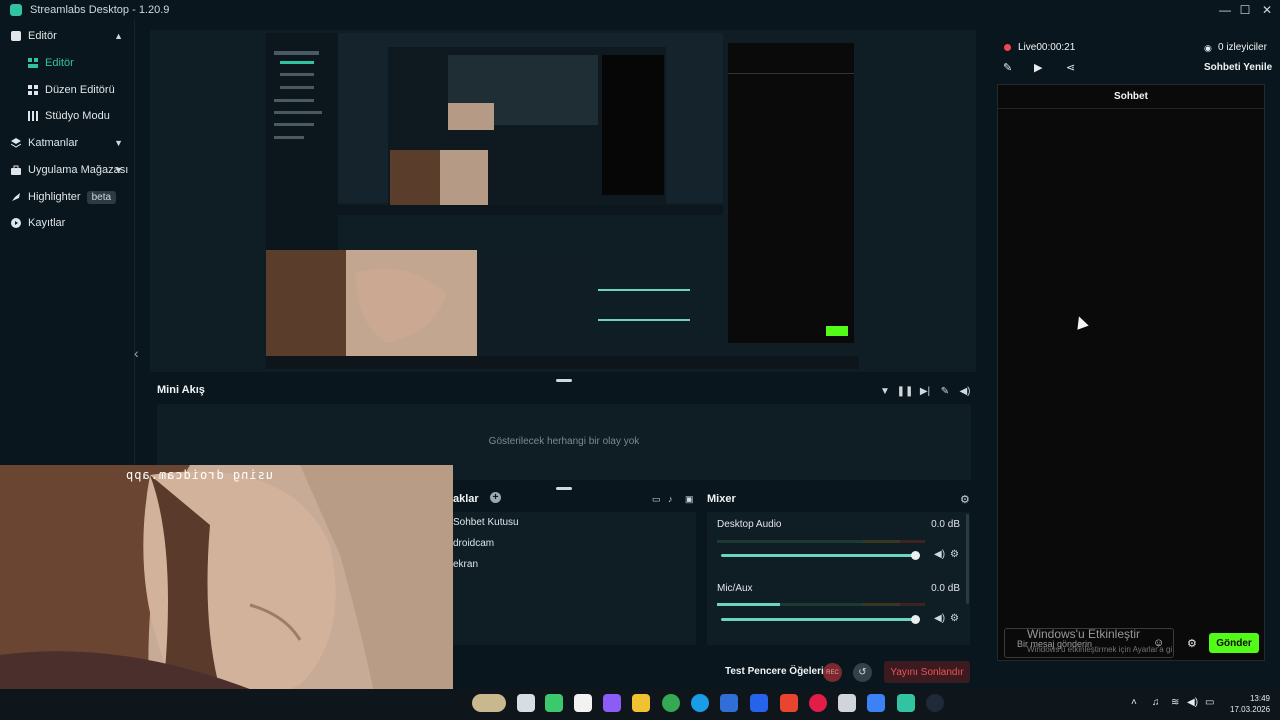 The height and width of the screenshot is (720, 1280). What do you see at coordinates (818, 703) in the screenshot?
I see `opera-icon` at bounding box center [818, 703].